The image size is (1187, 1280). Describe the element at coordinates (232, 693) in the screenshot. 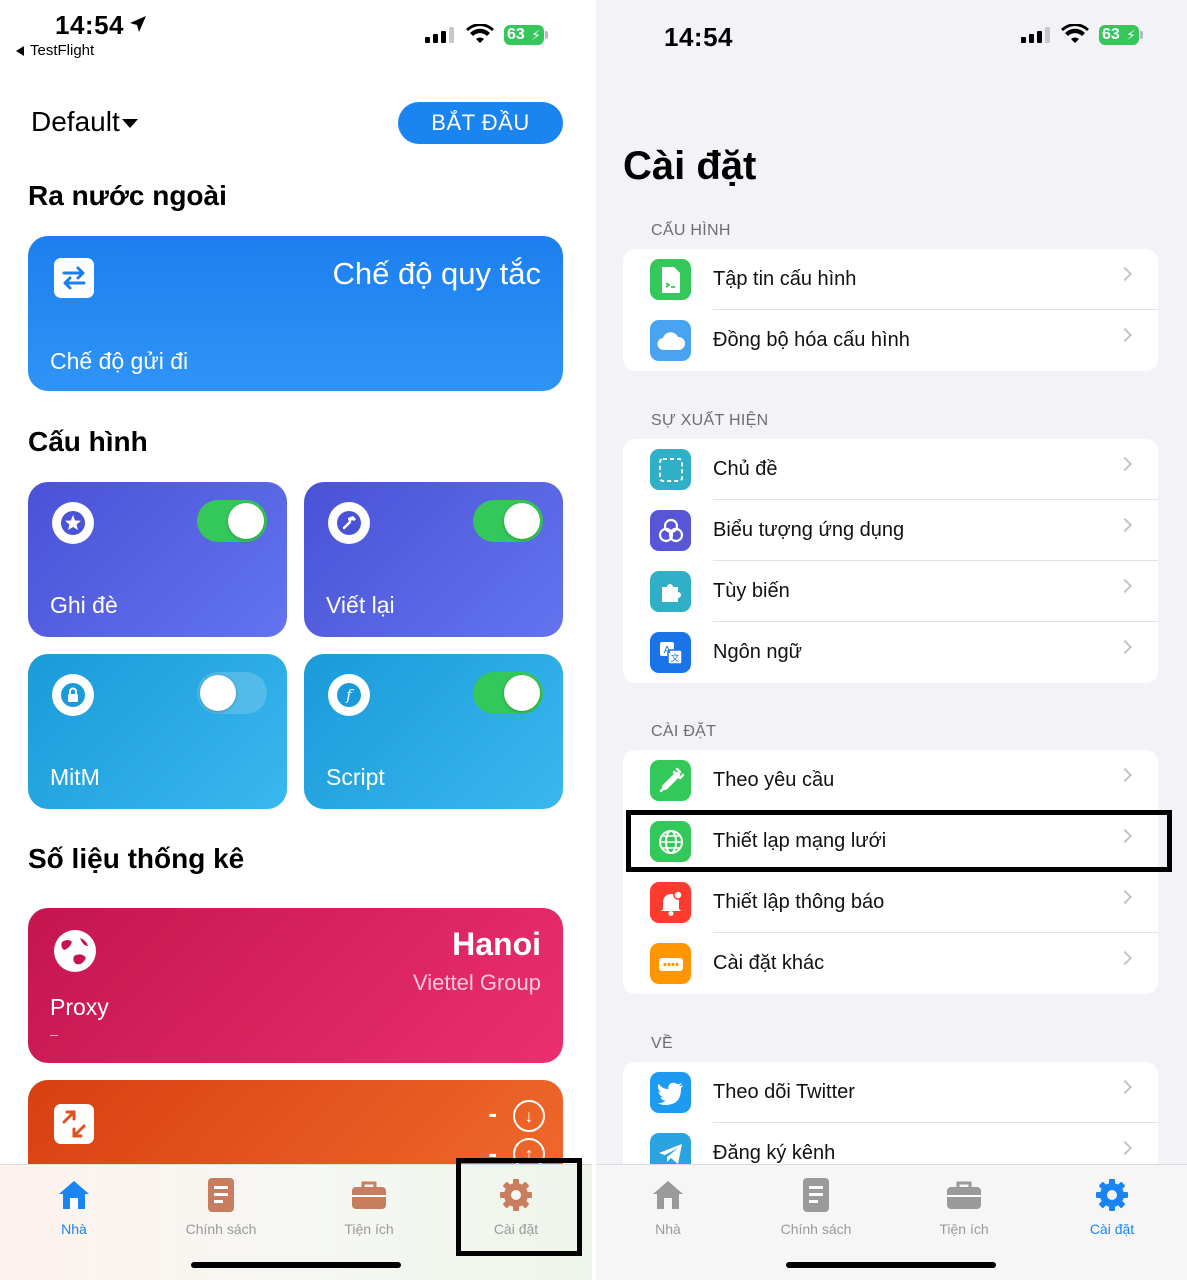

I see `mitm-toggle` at that location.